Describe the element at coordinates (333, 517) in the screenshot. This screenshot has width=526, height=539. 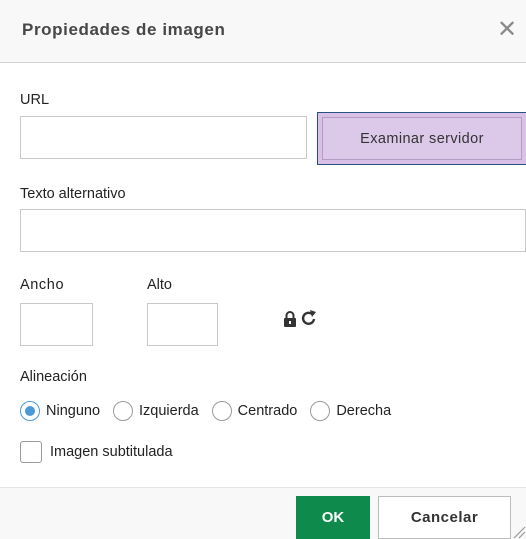
I see `ok-button: OK` at that location.